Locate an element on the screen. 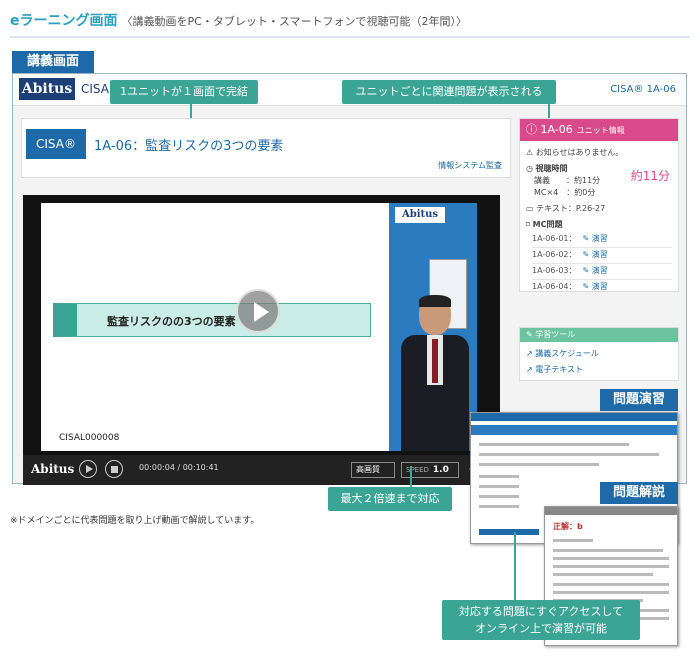  player-controls: Abitus 00:00:04 / 00:10:41 高画質 SPEED 1.0 is located at coordinates (261, 470).